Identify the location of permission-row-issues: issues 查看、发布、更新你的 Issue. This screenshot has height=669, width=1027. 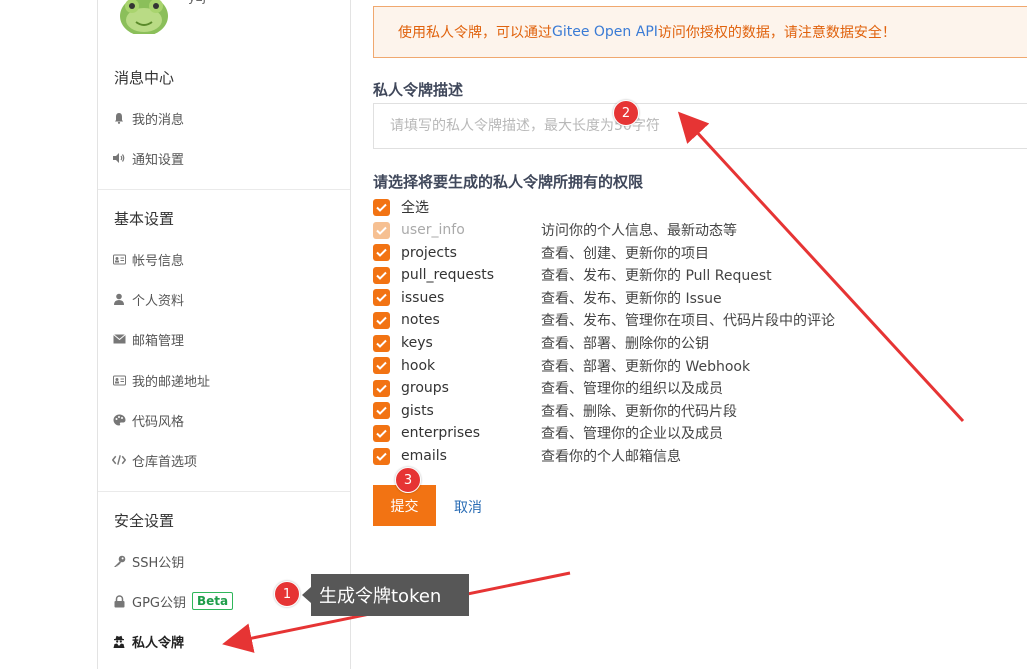
(547, 298).